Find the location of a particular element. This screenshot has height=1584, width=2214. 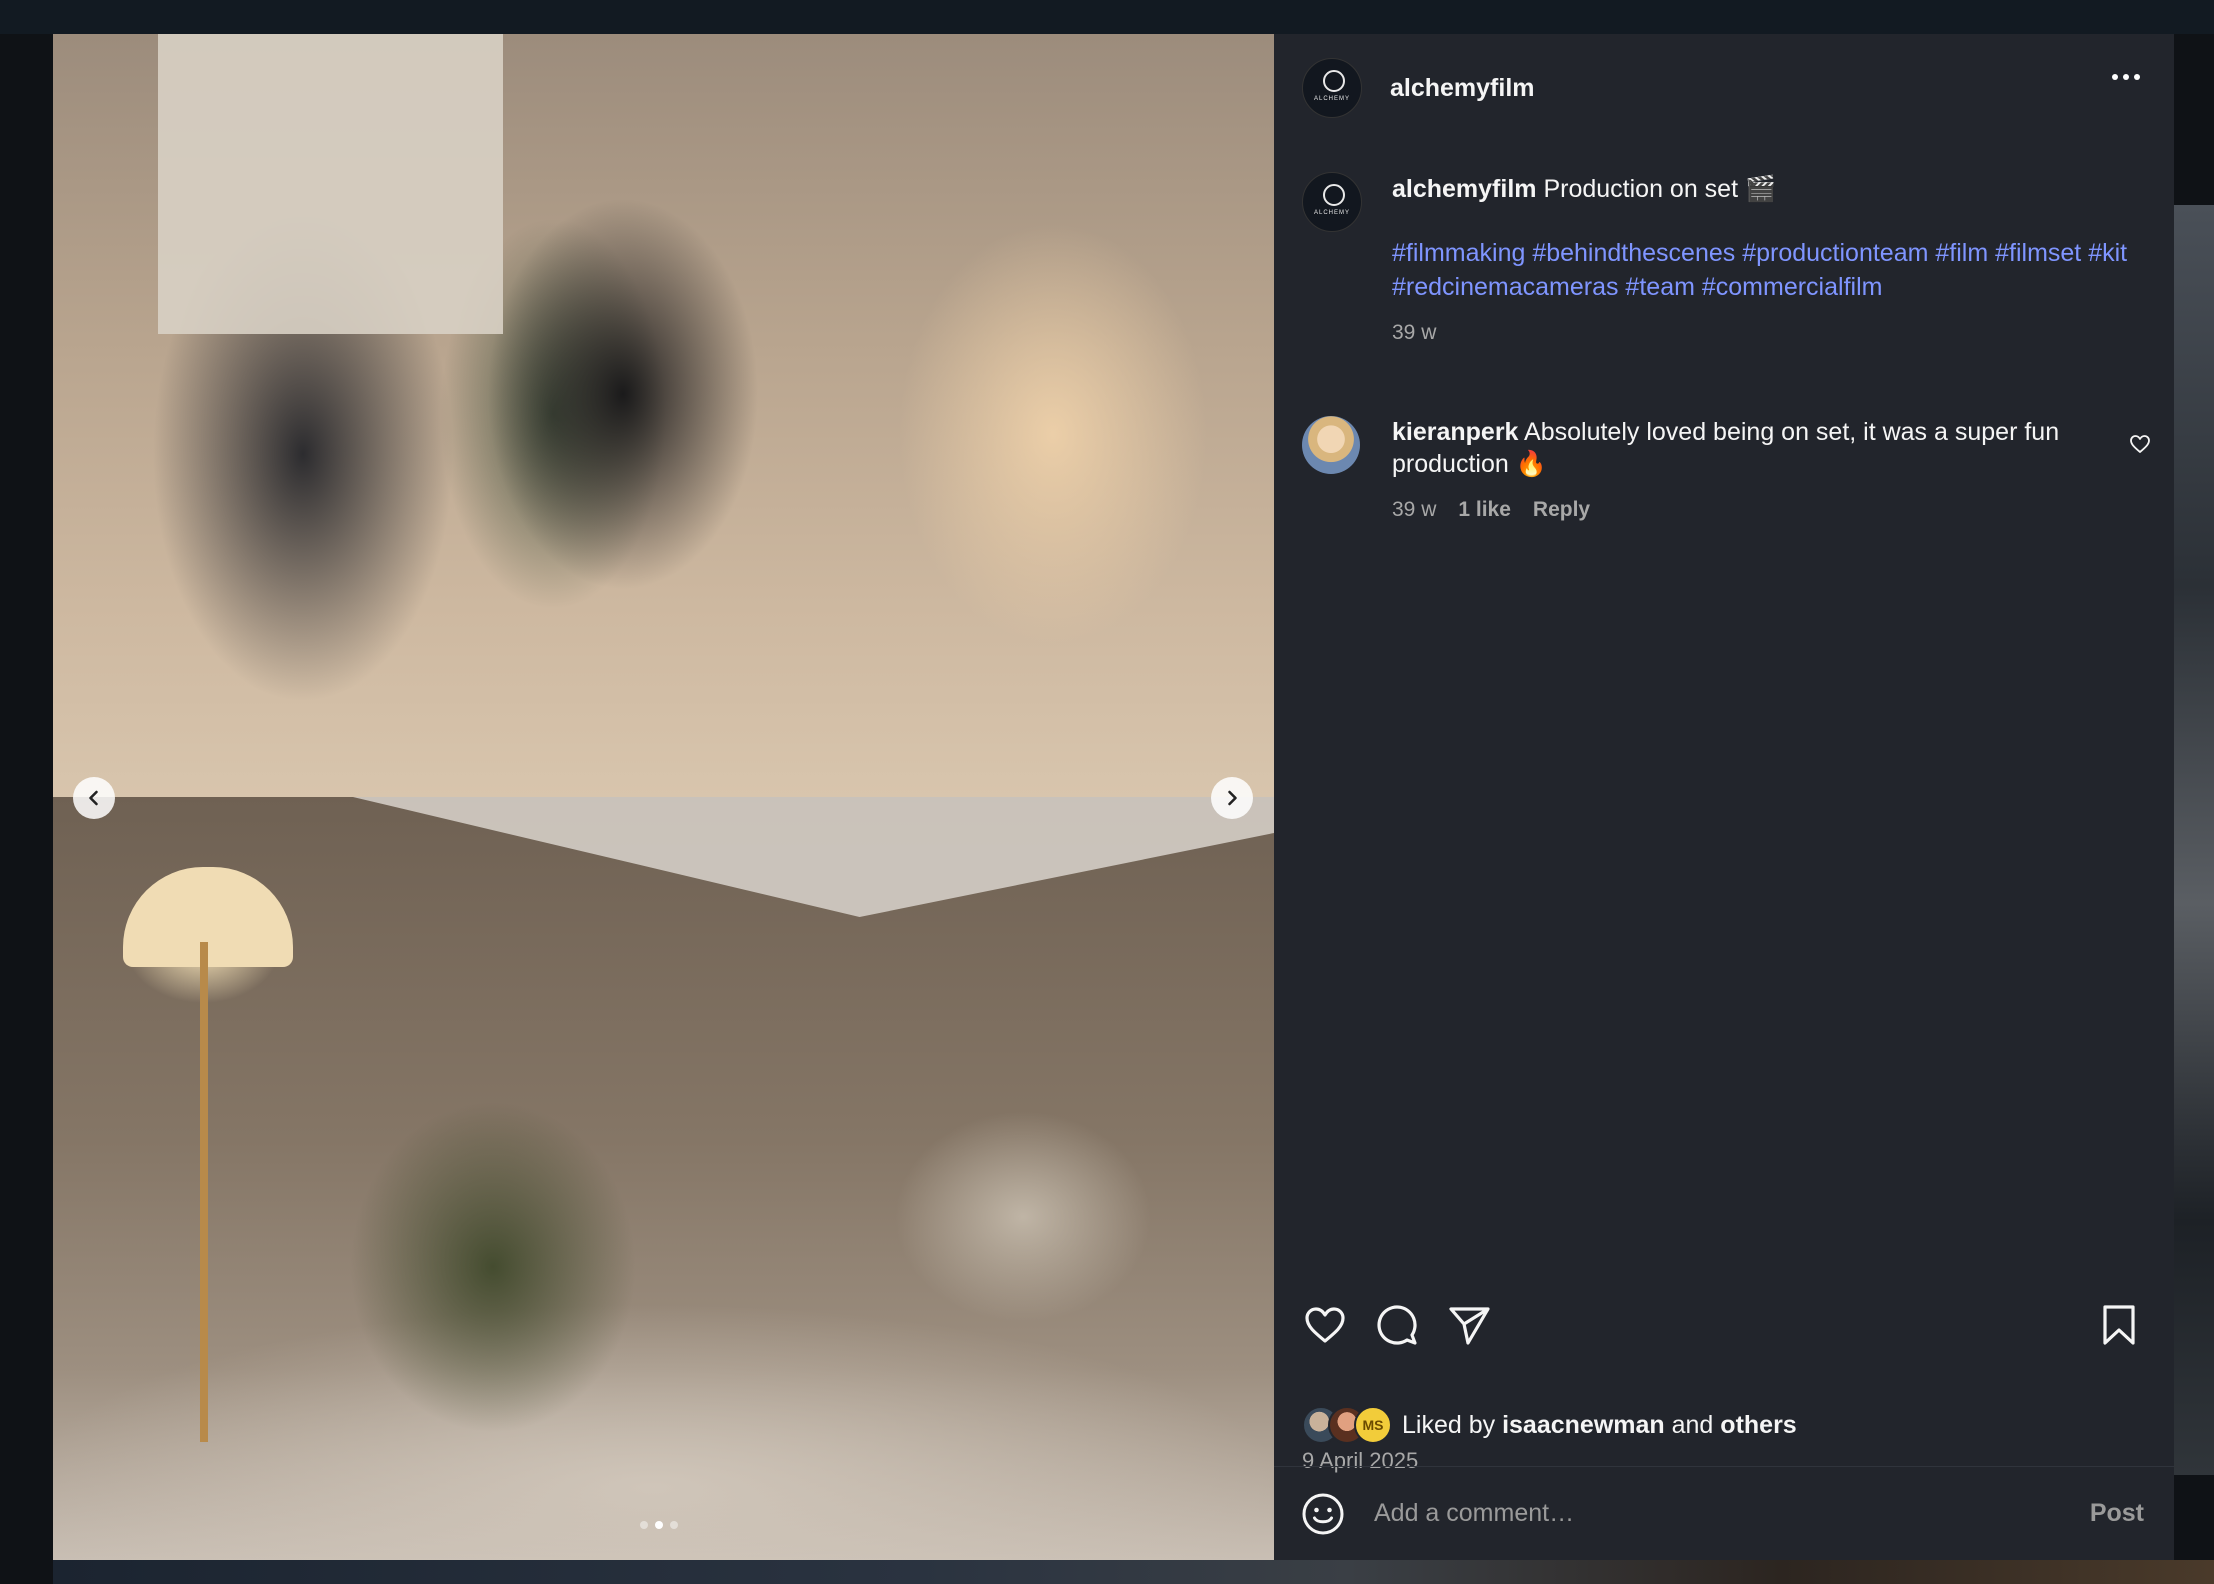

likes-user: isaacnewman is located at coordinates (1583, 1425).